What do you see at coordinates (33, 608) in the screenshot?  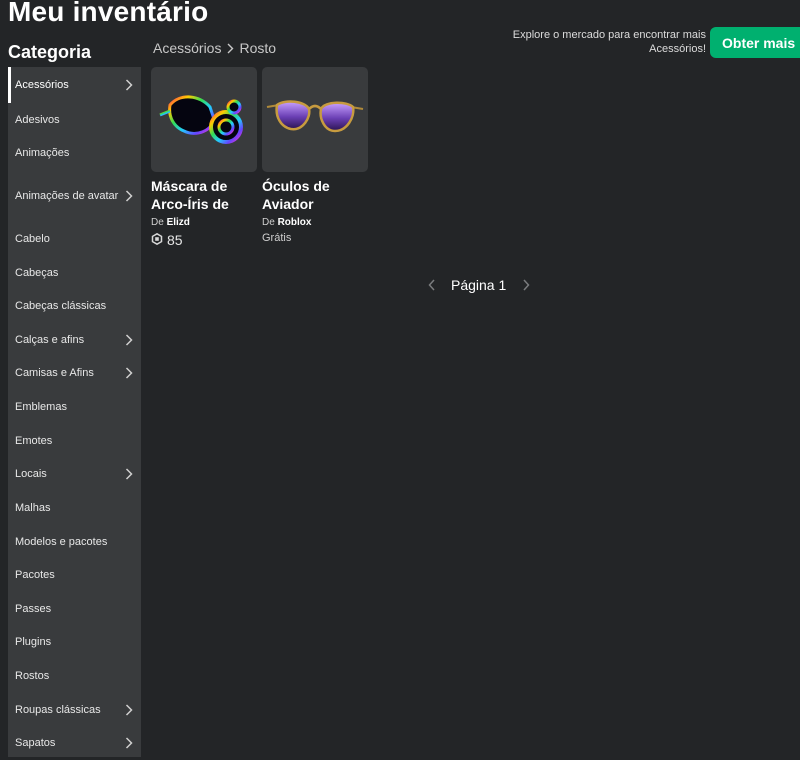 I see `sidebar-item-label: Passes` at bounding box center [33, 608].